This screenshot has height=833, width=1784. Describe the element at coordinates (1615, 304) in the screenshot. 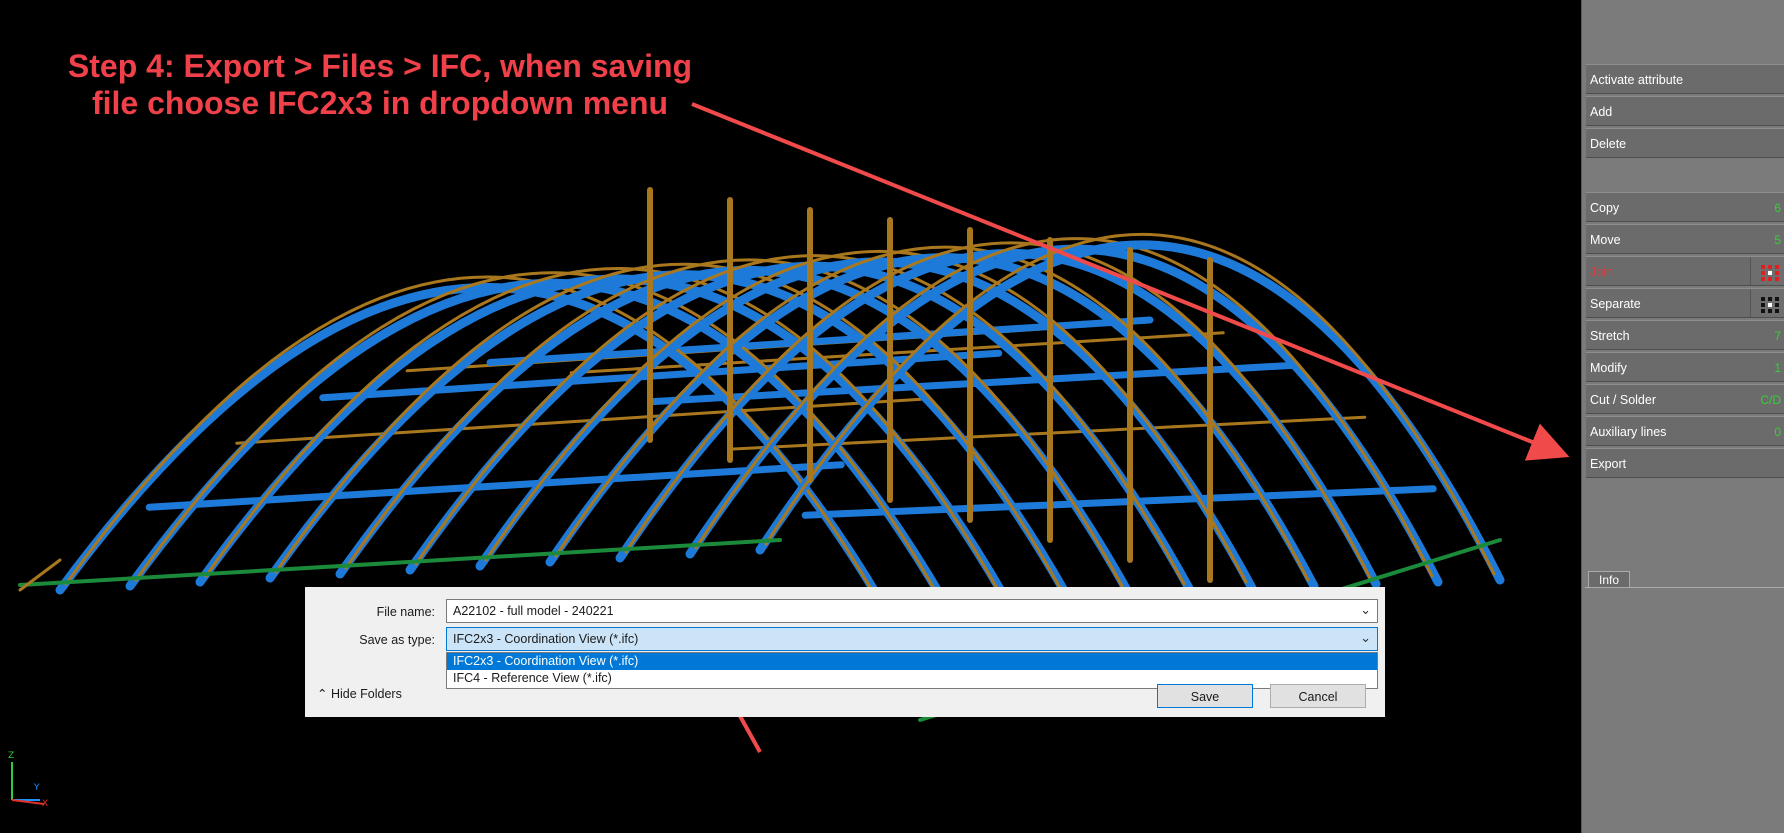

I see `cmd-label: Separate` at that location.